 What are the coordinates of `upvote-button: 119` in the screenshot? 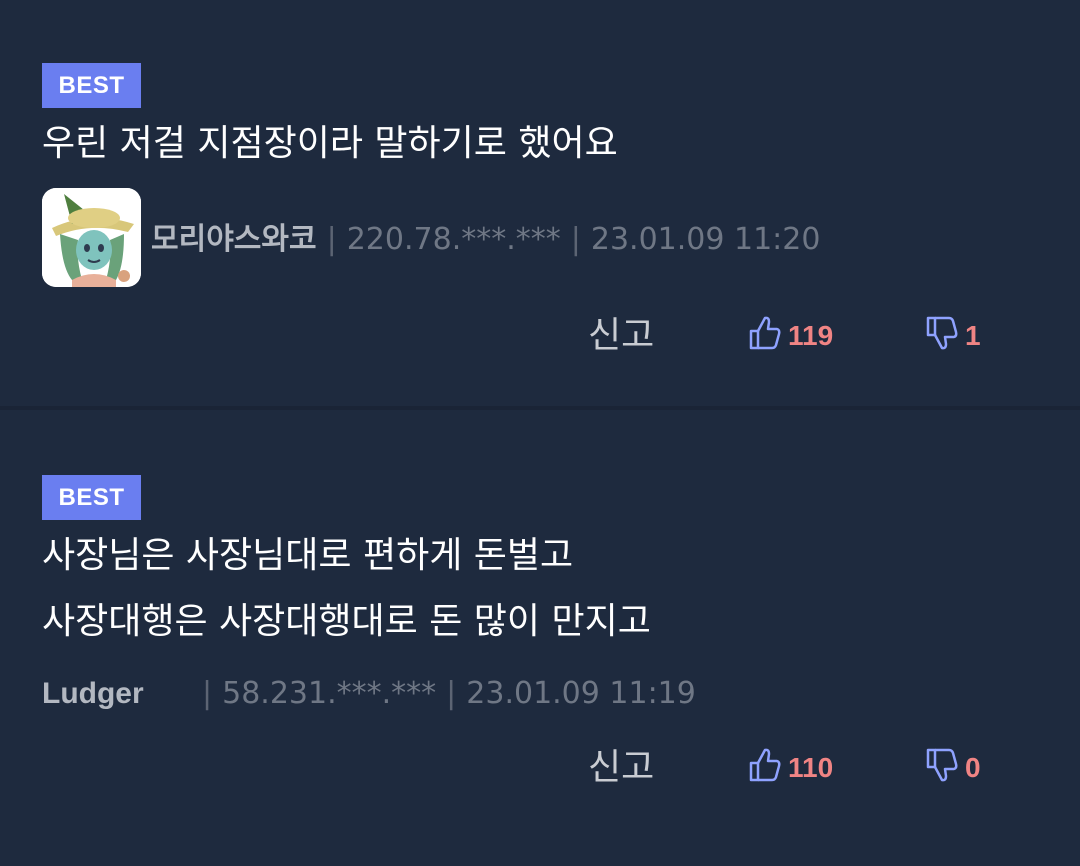 It's located at (790, 336).